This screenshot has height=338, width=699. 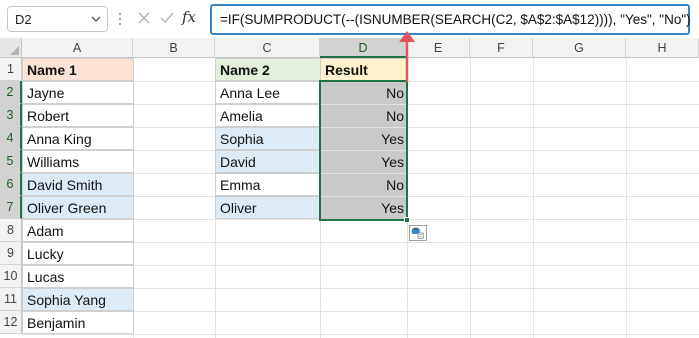 I want to click on name-box-value: D2, so click(x=23, y=19).